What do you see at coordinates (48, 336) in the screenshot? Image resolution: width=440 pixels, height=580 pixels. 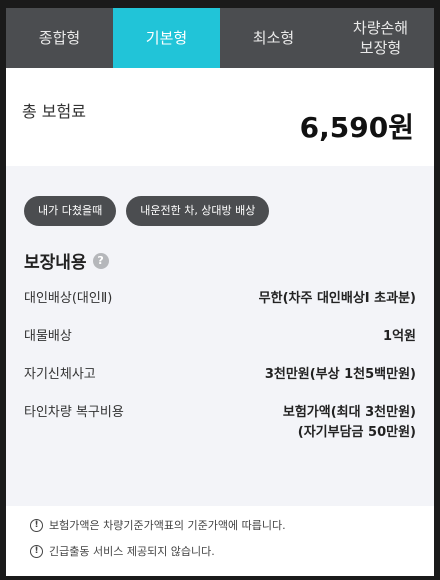 I see `coverage-label: 대물배상` at bounding box center [48, 336].